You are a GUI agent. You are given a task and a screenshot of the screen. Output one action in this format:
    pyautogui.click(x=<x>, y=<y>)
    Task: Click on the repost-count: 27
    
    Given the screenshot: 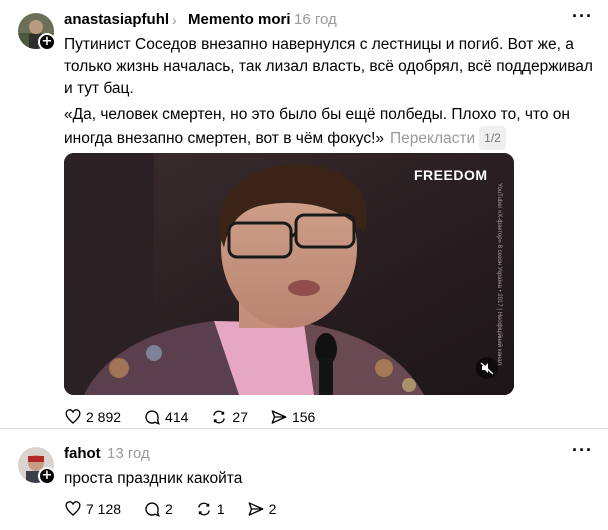 What is the action you would take?
    pyautogui.click(x=240, y=417)
    